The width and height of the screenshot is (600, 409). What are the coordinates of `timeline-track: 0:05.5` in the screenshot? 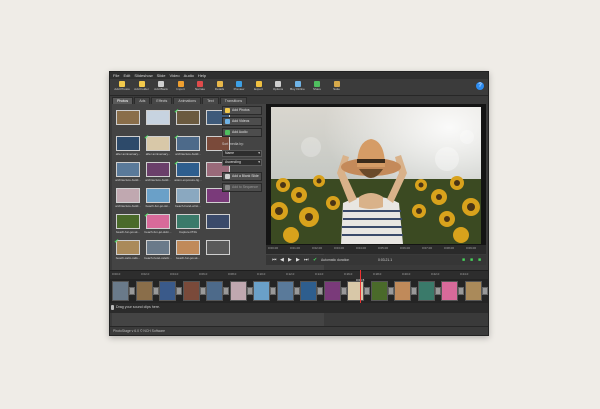 It's located at (299, 290).